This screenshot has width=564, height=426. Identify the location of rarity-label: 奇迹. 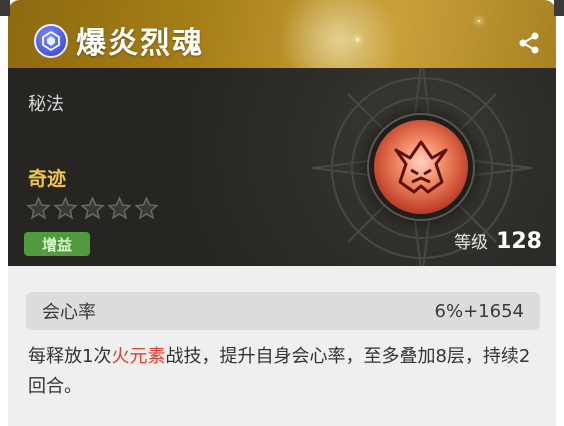
(47, 179).